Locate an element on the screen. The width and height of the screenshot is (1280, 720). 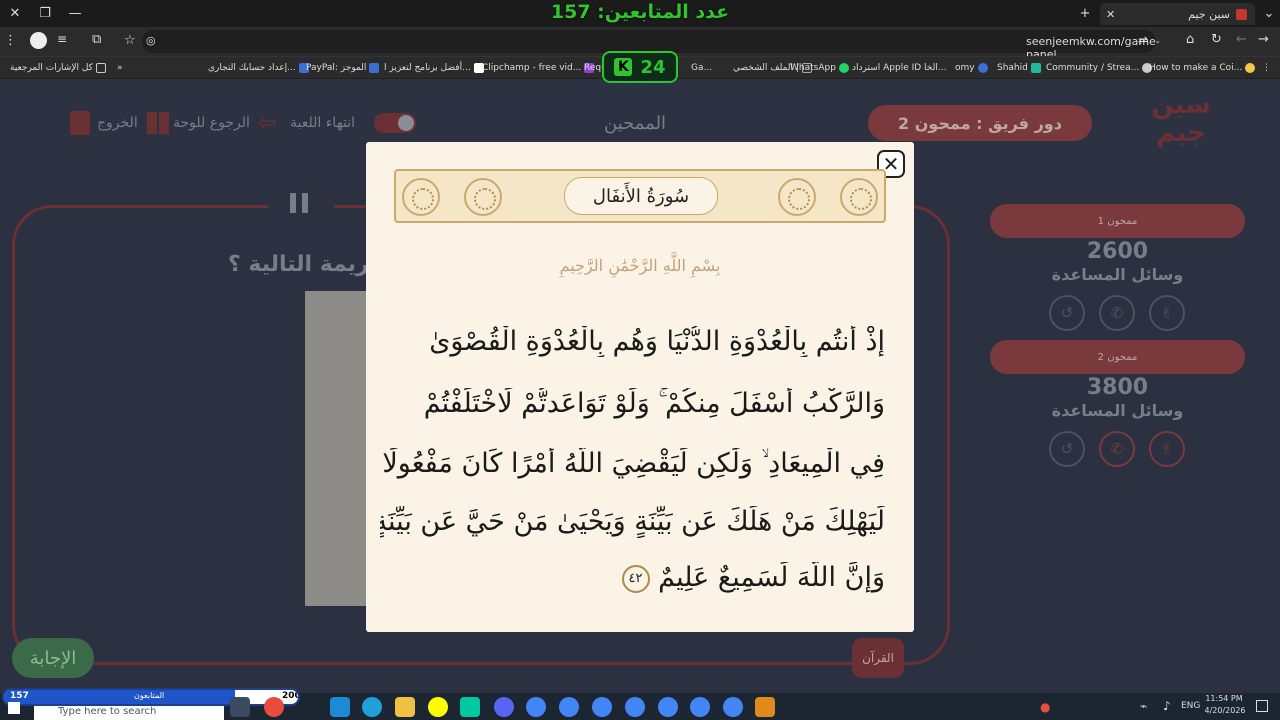
edge-icon is located at coordinates (372, 707).